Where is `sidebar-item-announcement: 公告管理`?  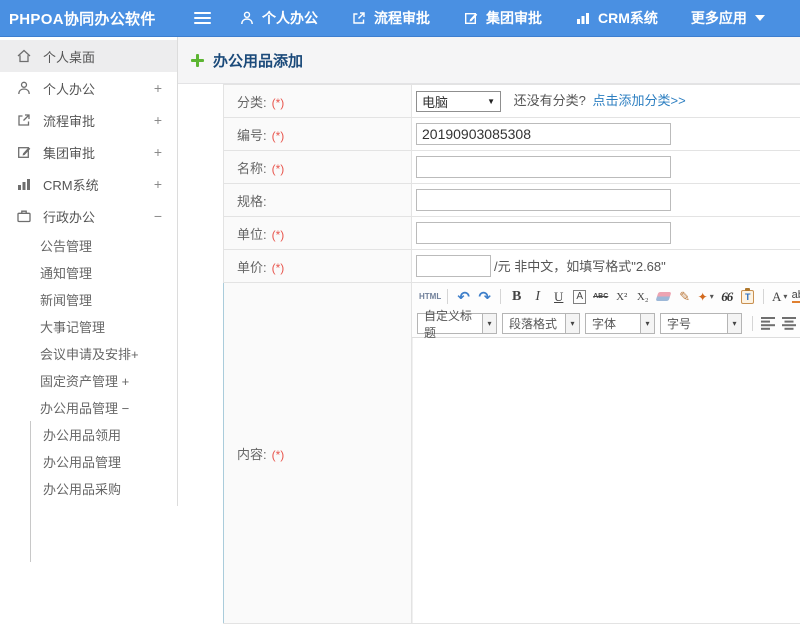 sidebar-item-announcement: 公告管理 is located at coordinates (88, 245).